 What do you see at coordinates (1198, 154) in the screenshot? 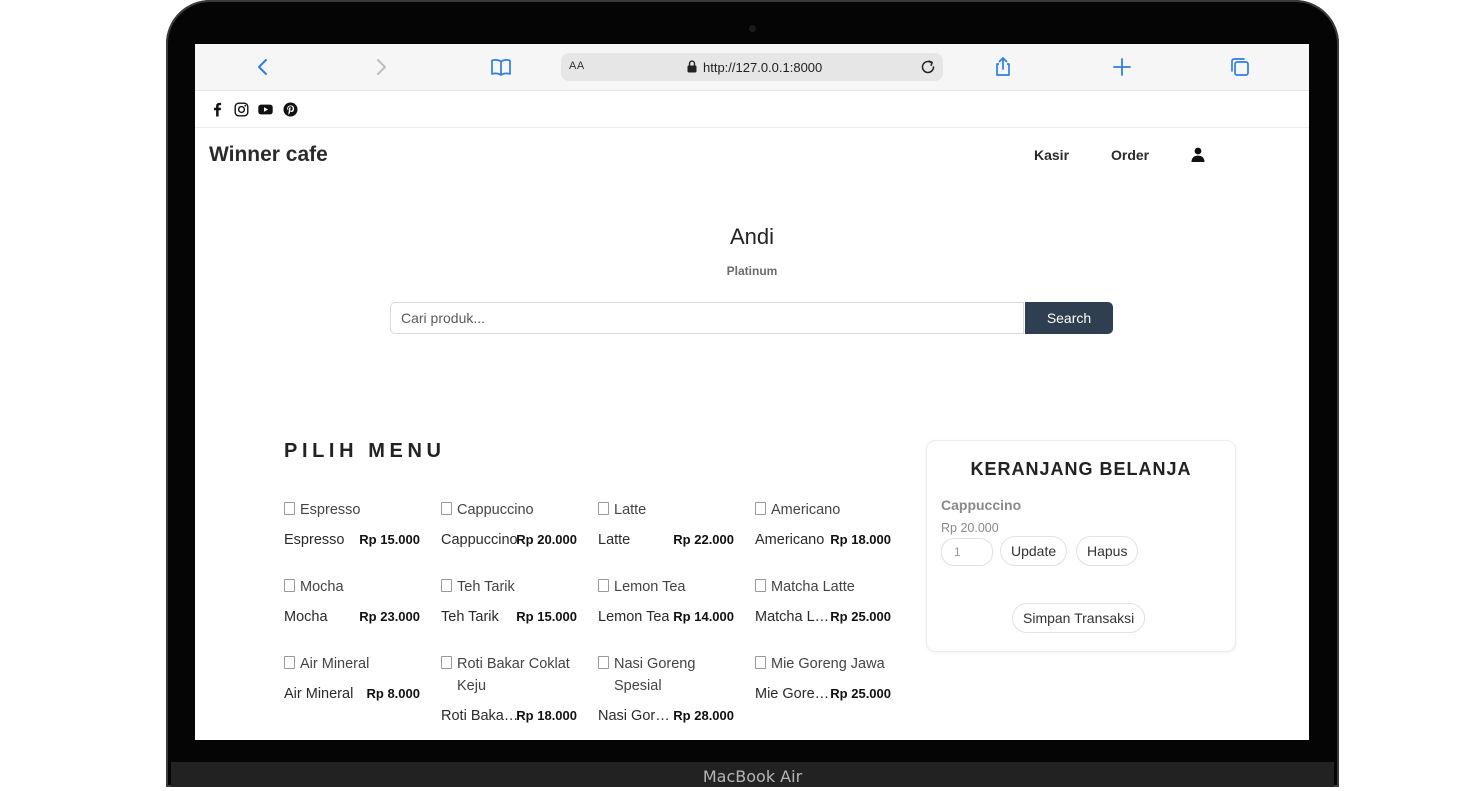
I see `user-icon` at bounding box center [1198, 154].